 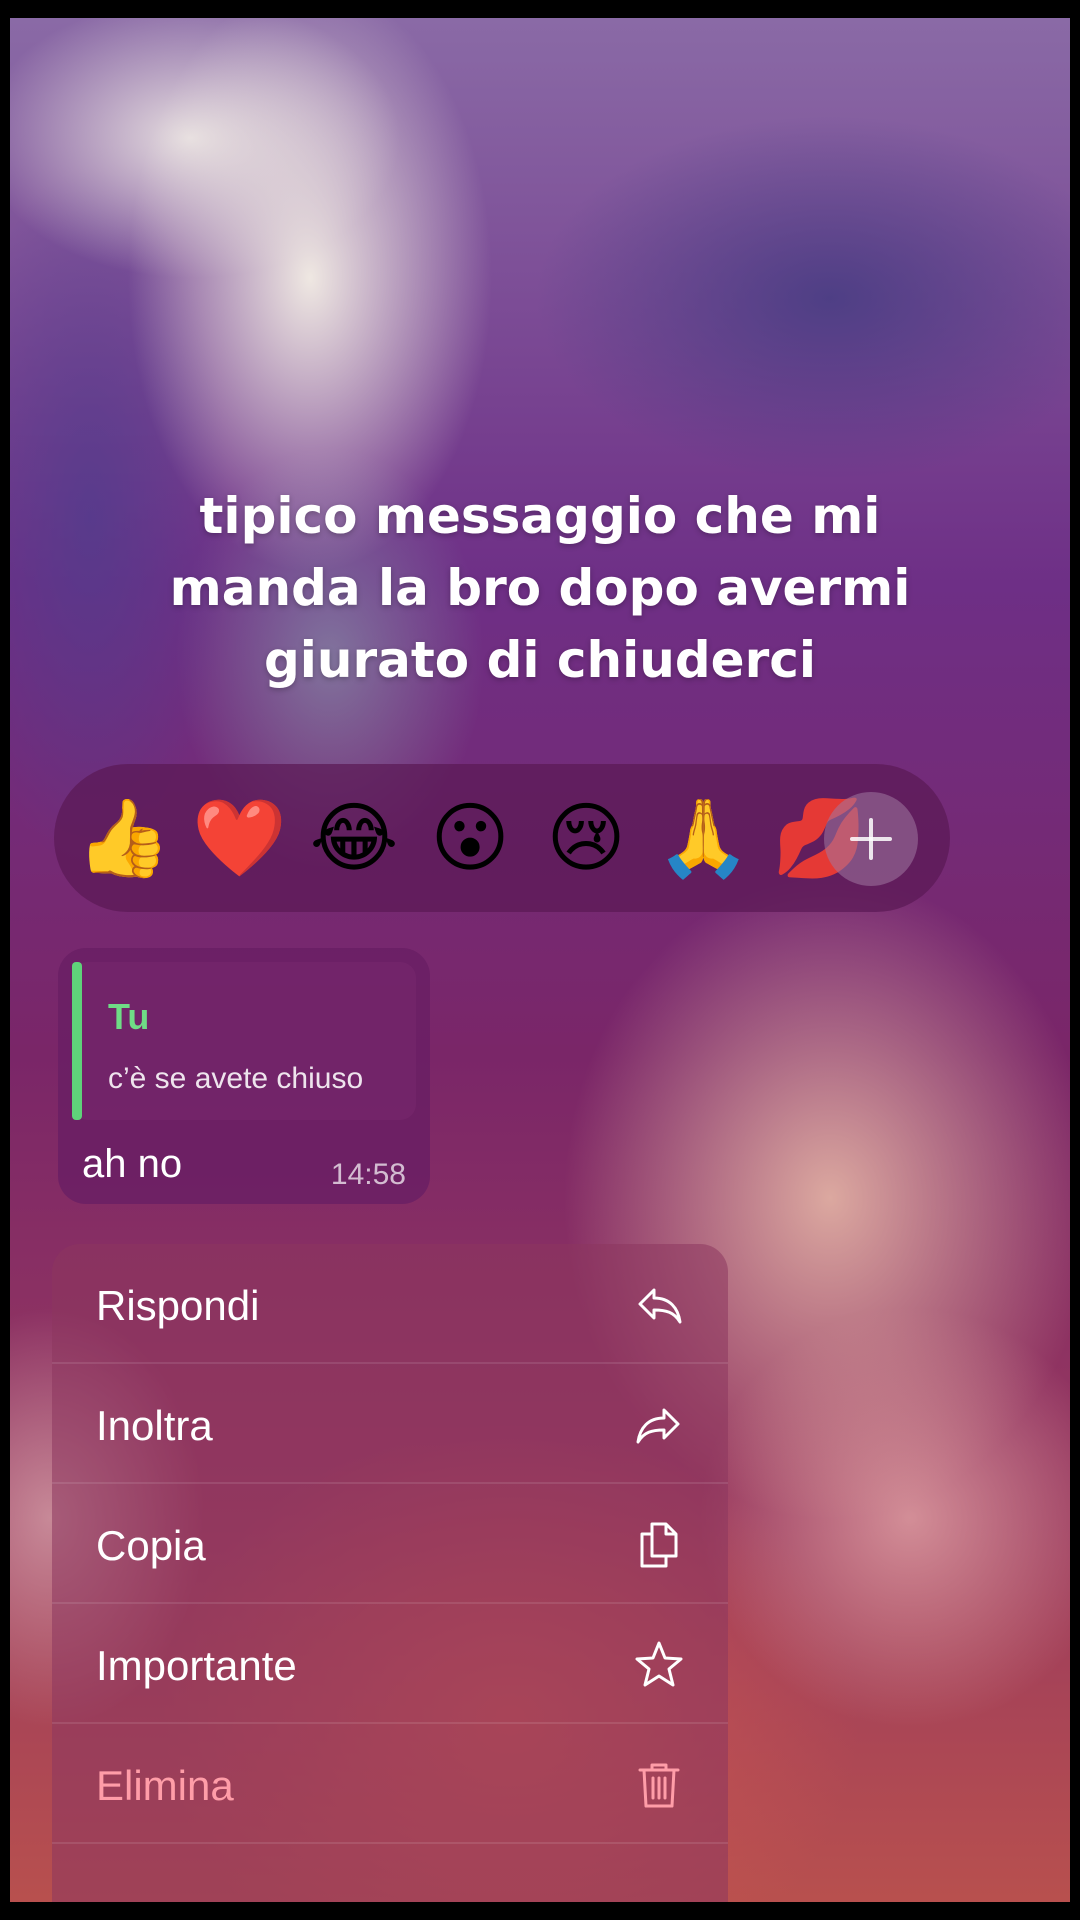 I want to click on menu-item-delete: Elimina, so click(x=390, y=1784).